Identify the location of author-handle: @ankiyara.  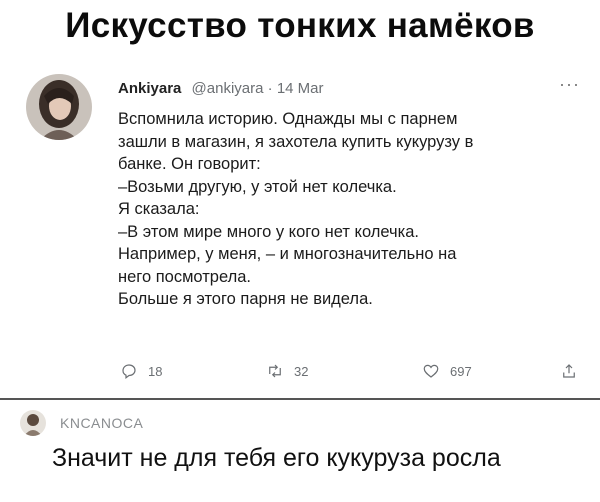
(228, 88).